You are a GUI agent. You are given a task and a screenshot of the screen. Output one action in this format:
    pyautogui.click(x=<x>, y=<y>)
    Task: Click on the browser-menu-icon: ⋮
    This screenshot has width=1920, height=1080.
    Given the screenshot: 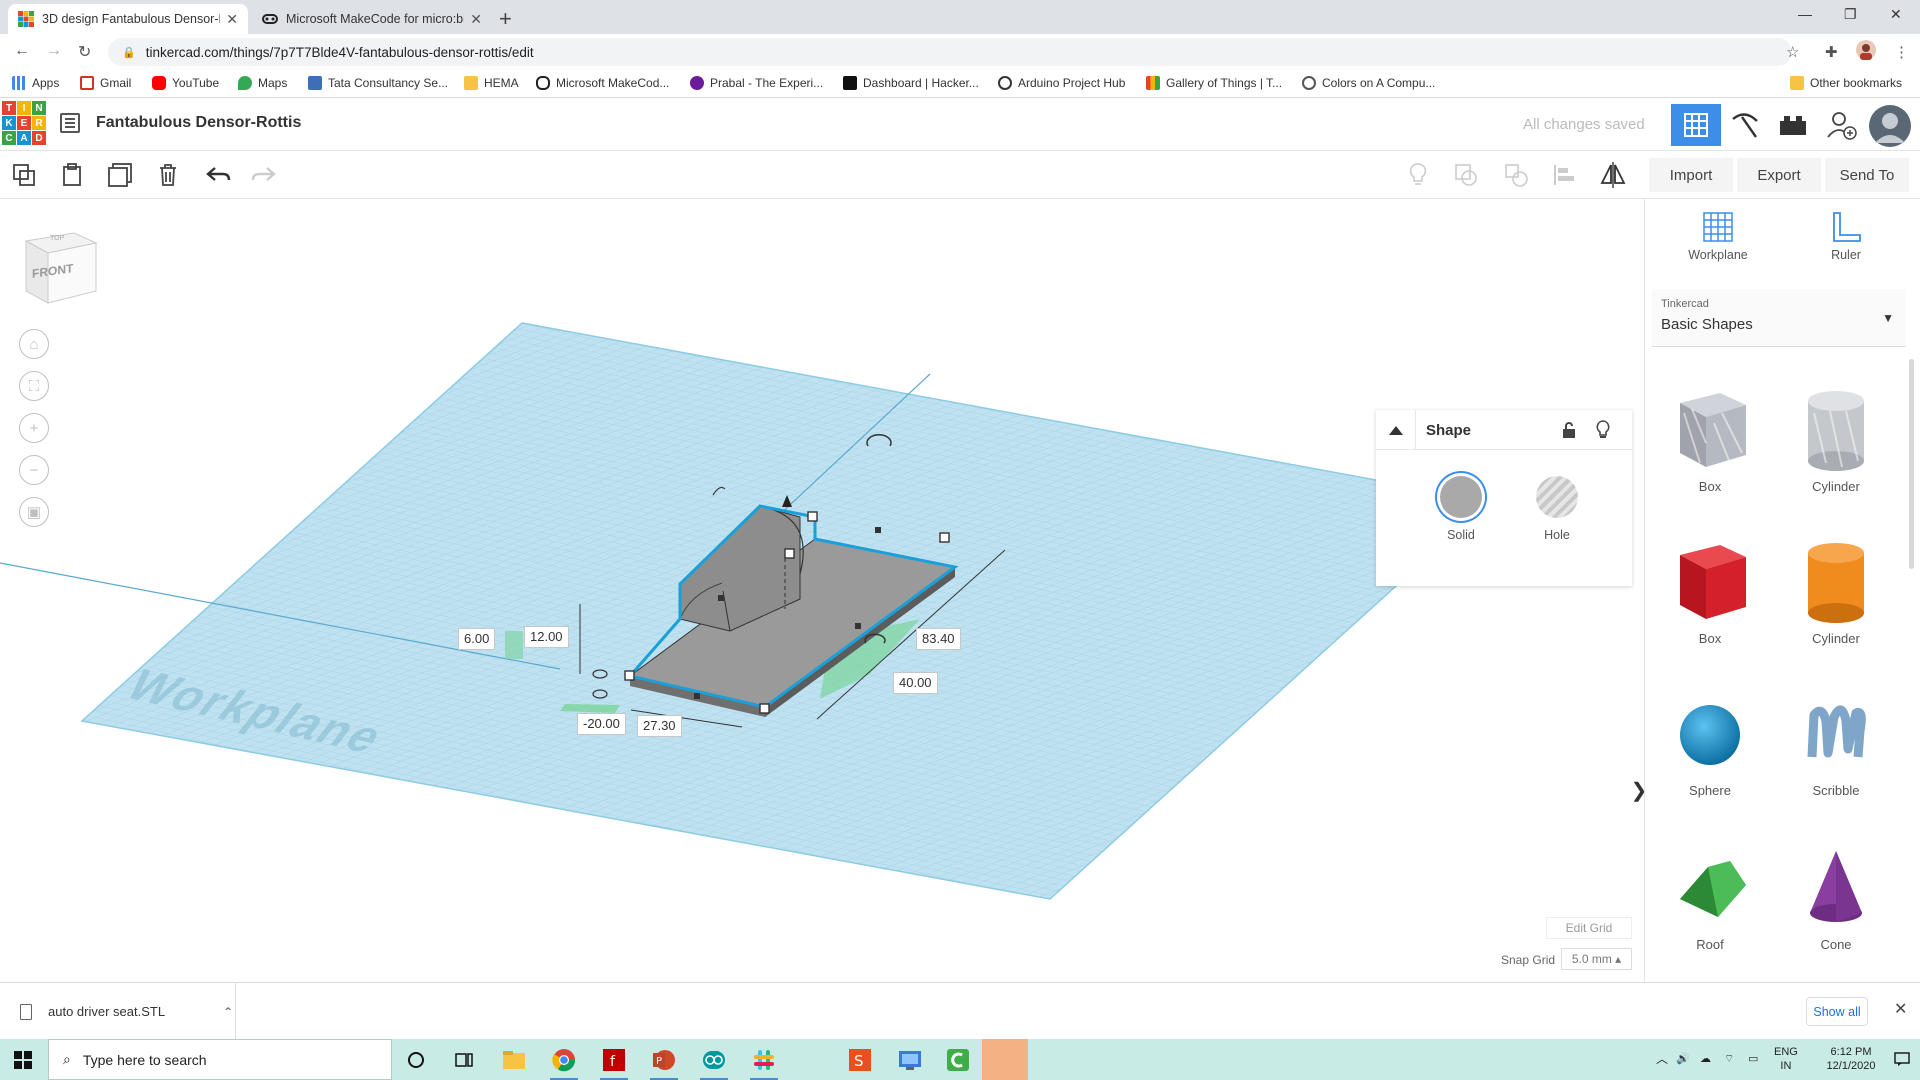 What is the action you would take?
    pyautogui.click(x=1901, y=52)
    